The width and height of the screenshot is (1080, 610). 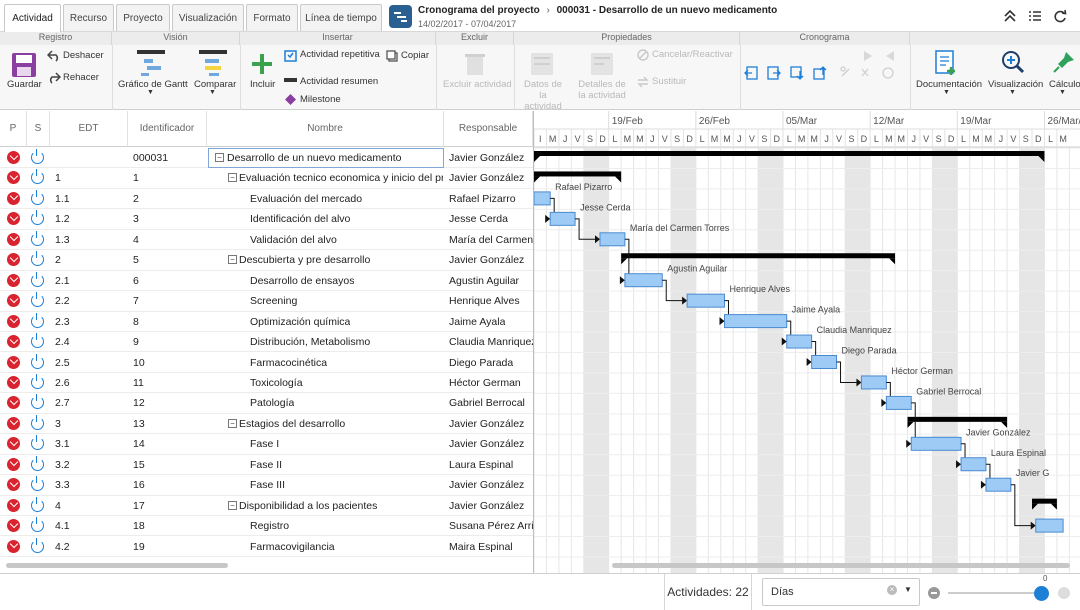 I want to click on table-row: 2.6 11 Toxicología Héctor German, so click(x=266, y=383).